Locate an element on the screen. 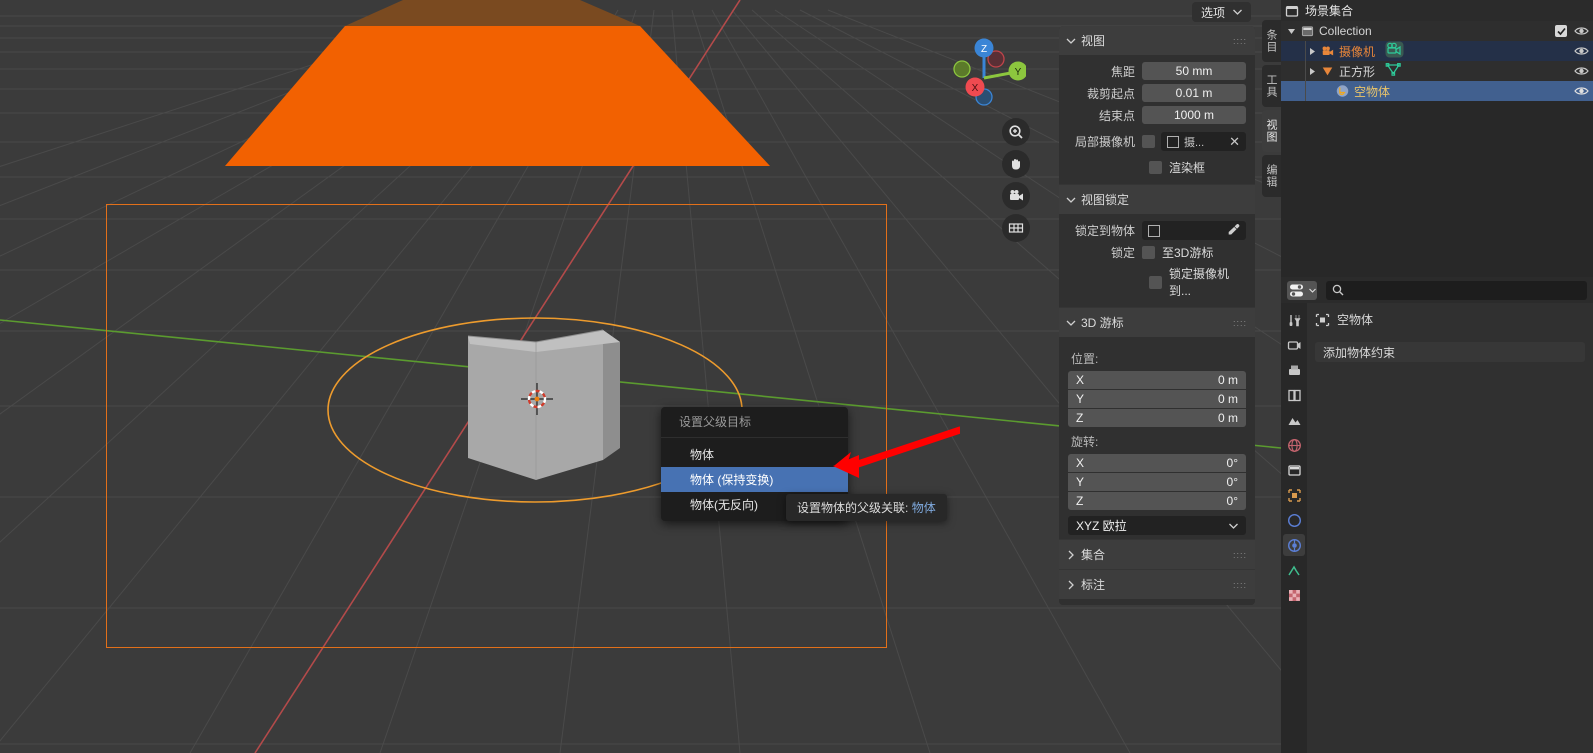 The width and height of the screenshot is (1593, 753). cursor-rotation-z: Z 0° is located at coordinates (1157, 501).